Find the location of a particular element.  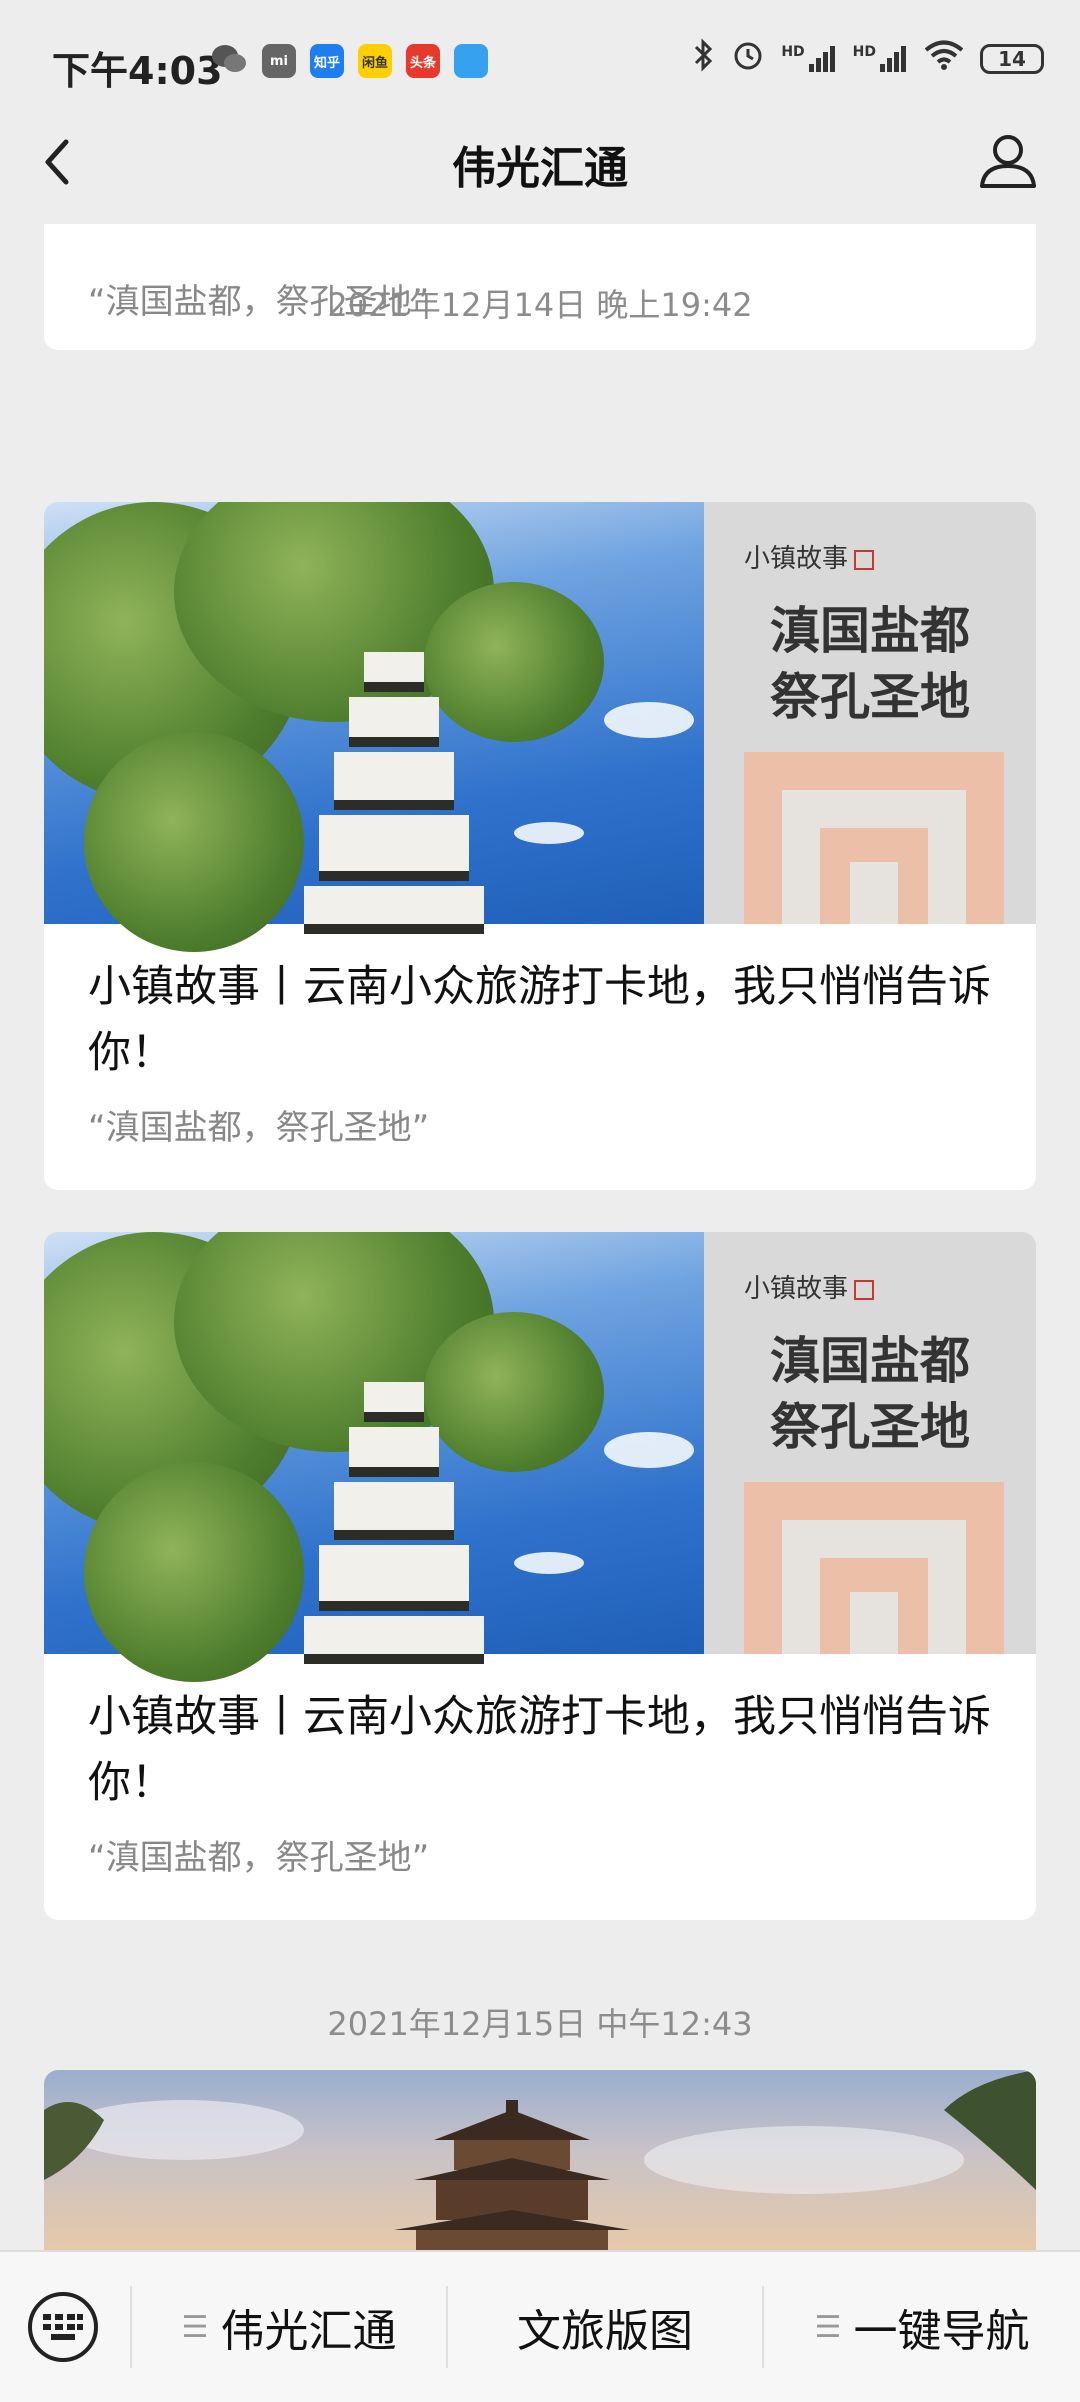

keyboard-toggle-button is located at coordinates (63, 2327).